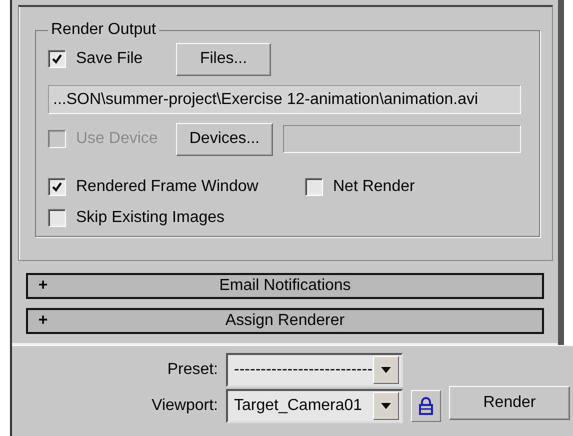 The image size is (573, 436). I want to click on dropdown: Target_Camera01, so click(314, 406).